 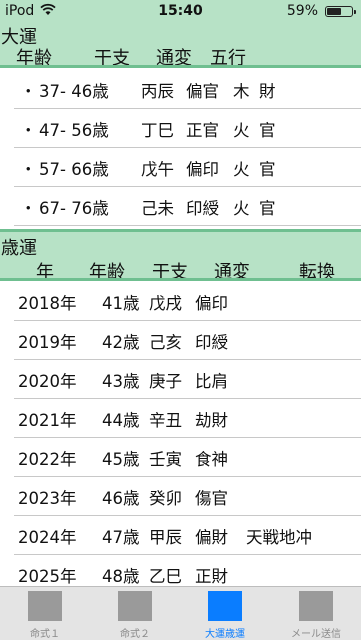 I want to click on row-age: 44歳, so click(x=121, y=420).